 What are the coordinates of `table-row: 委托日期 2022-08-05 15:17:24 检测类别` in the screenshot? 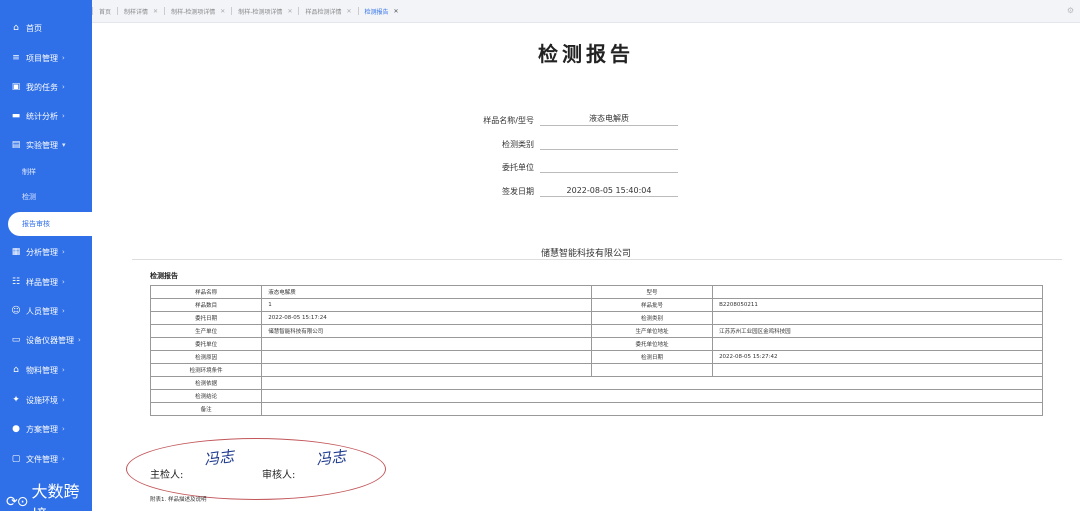 It's located at (596, 318).